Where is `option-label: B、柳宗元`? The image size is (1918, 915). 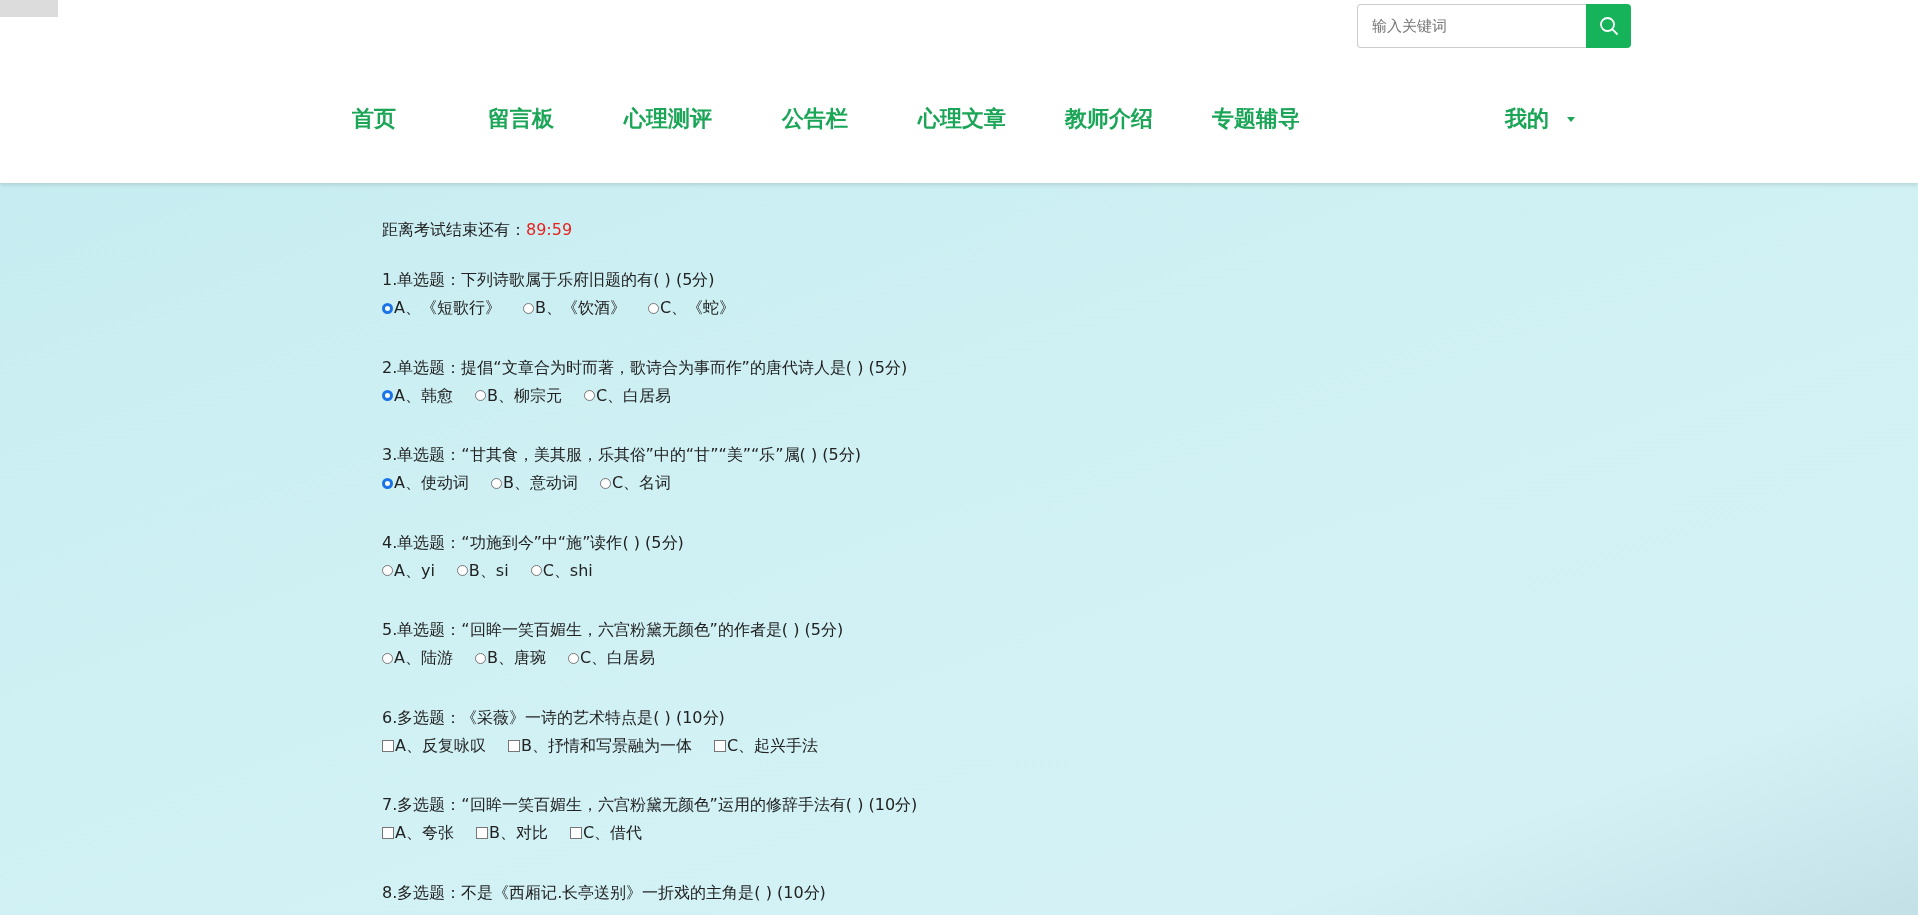 option-label: B、柳宗元 is located at coordinates (524, 395).